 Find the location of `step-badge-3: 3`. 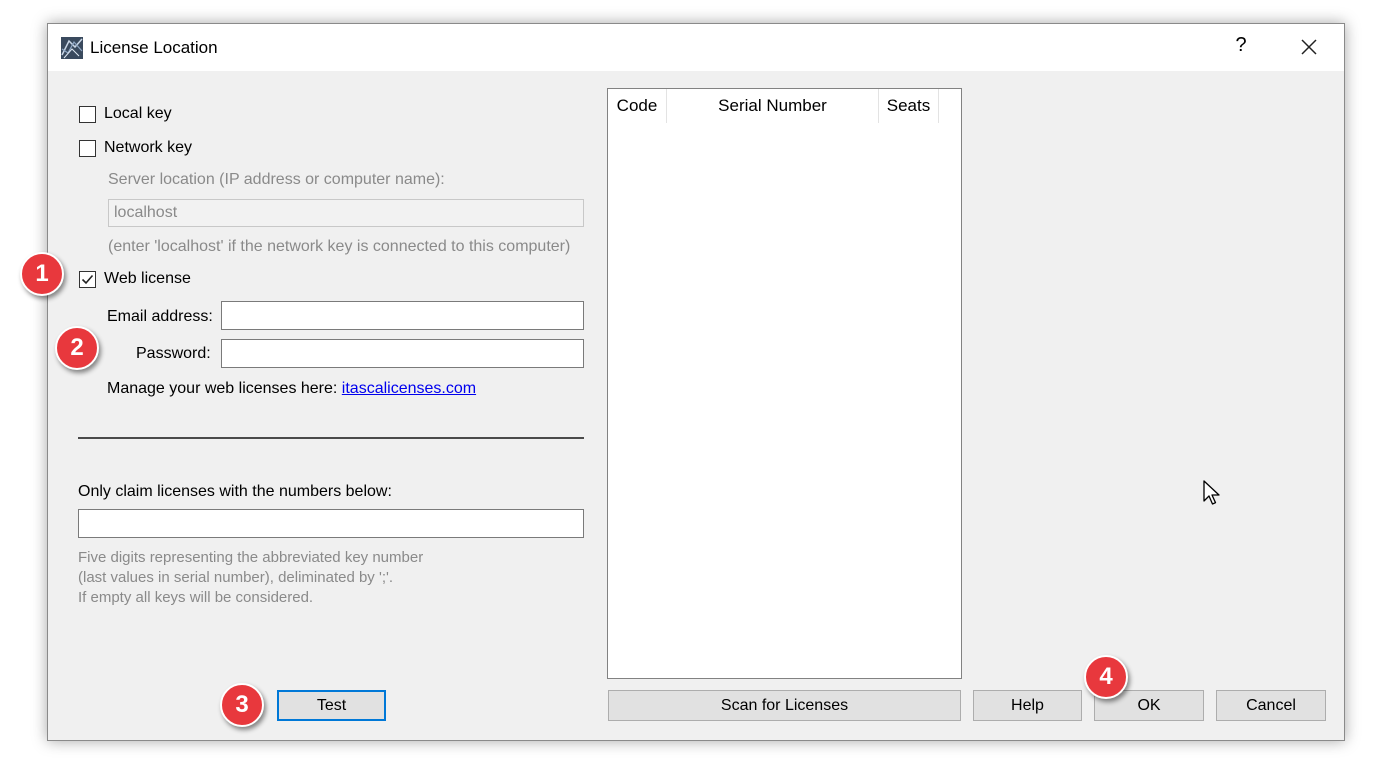

step-badge-3: 3 is located at coordinates (242, 705).